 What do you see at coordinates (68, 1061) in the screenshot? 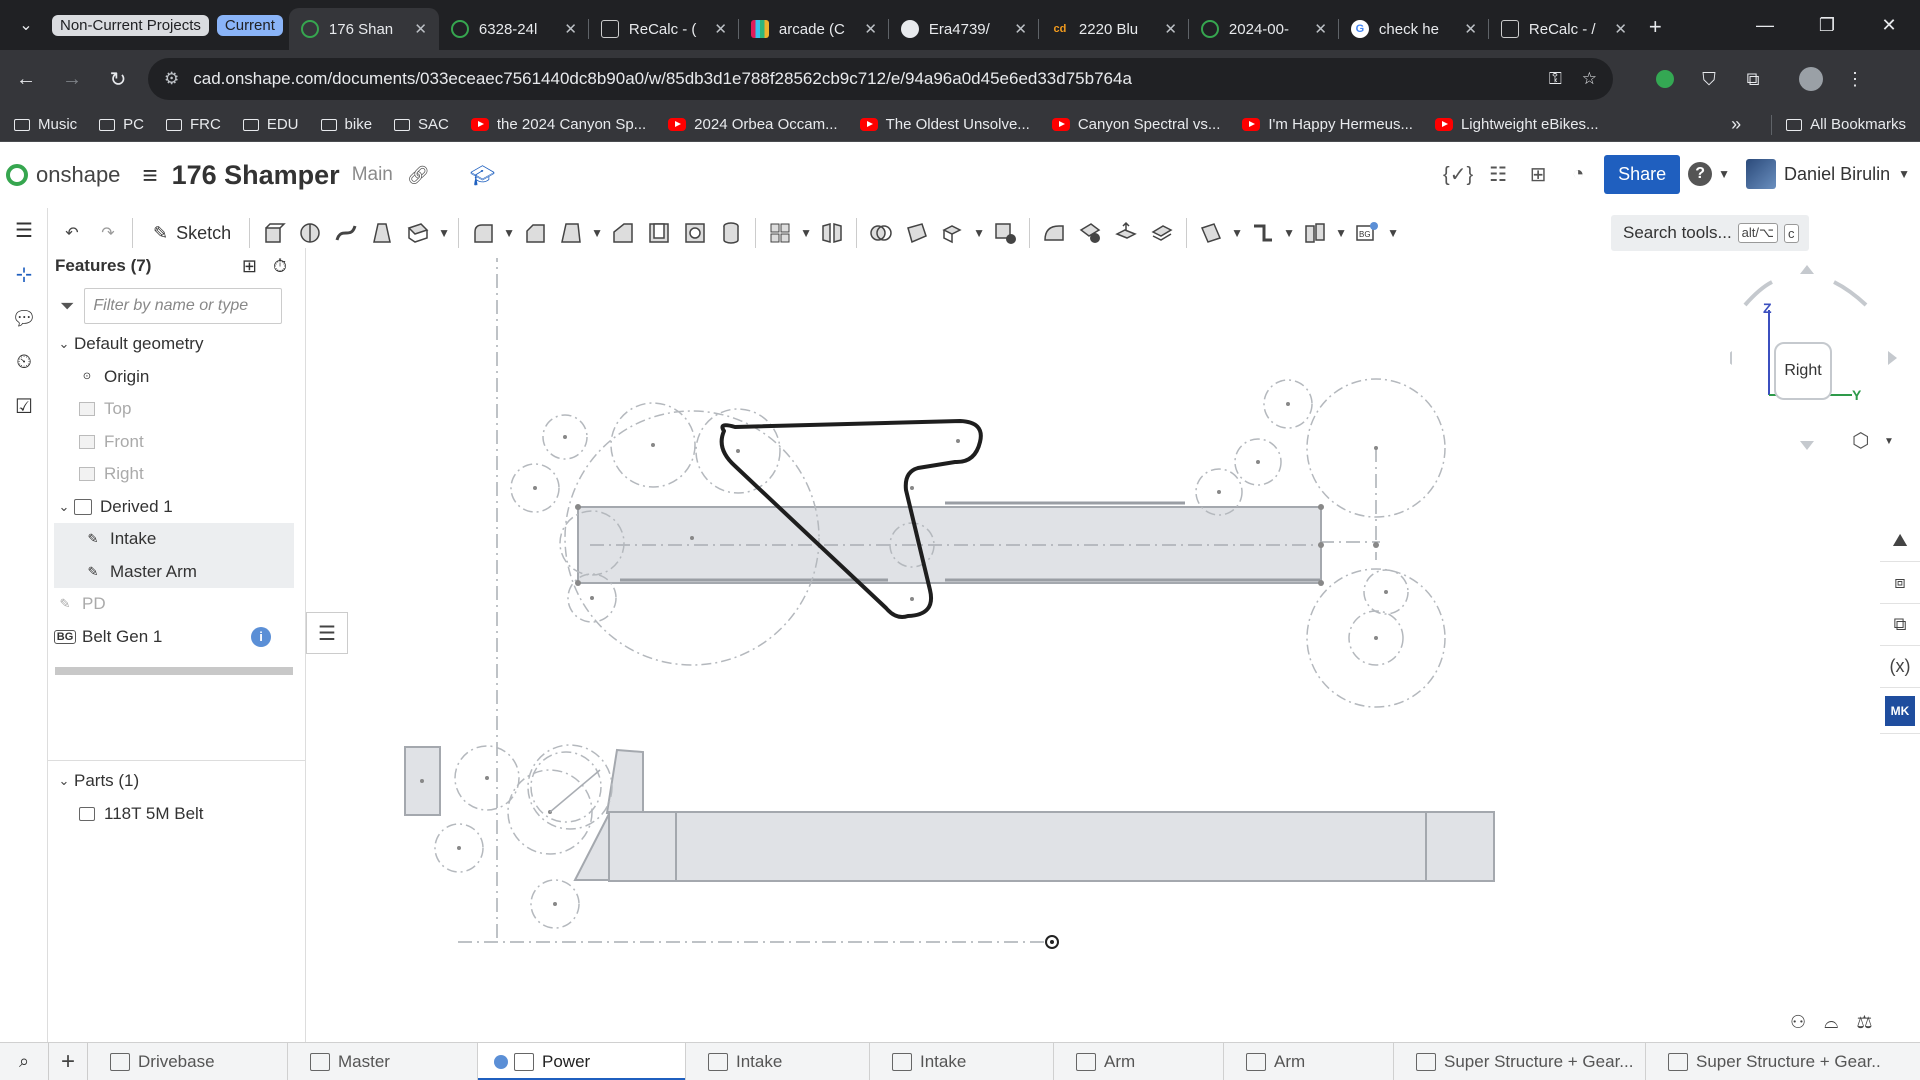
I see `add-tab-button: +` at bounding box center [68, 1061].